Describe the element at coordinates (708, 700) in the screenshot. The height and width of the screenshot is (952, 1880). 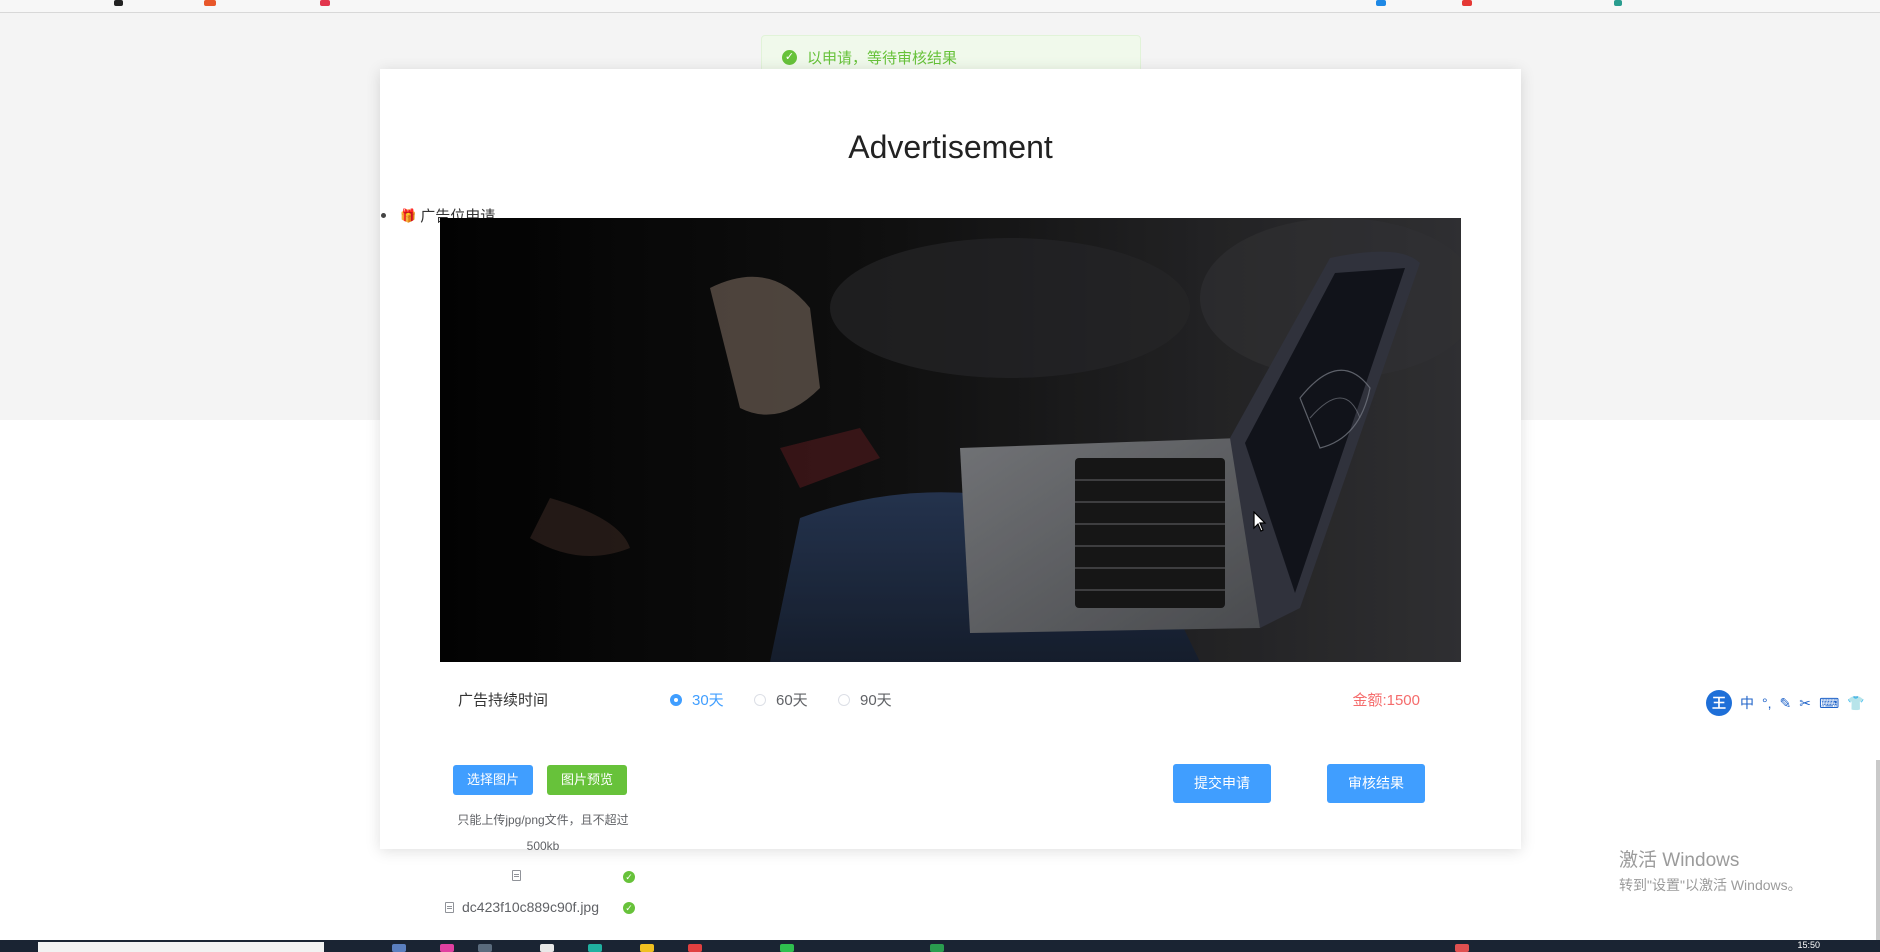
I see `radio-label: 30天` at that location.